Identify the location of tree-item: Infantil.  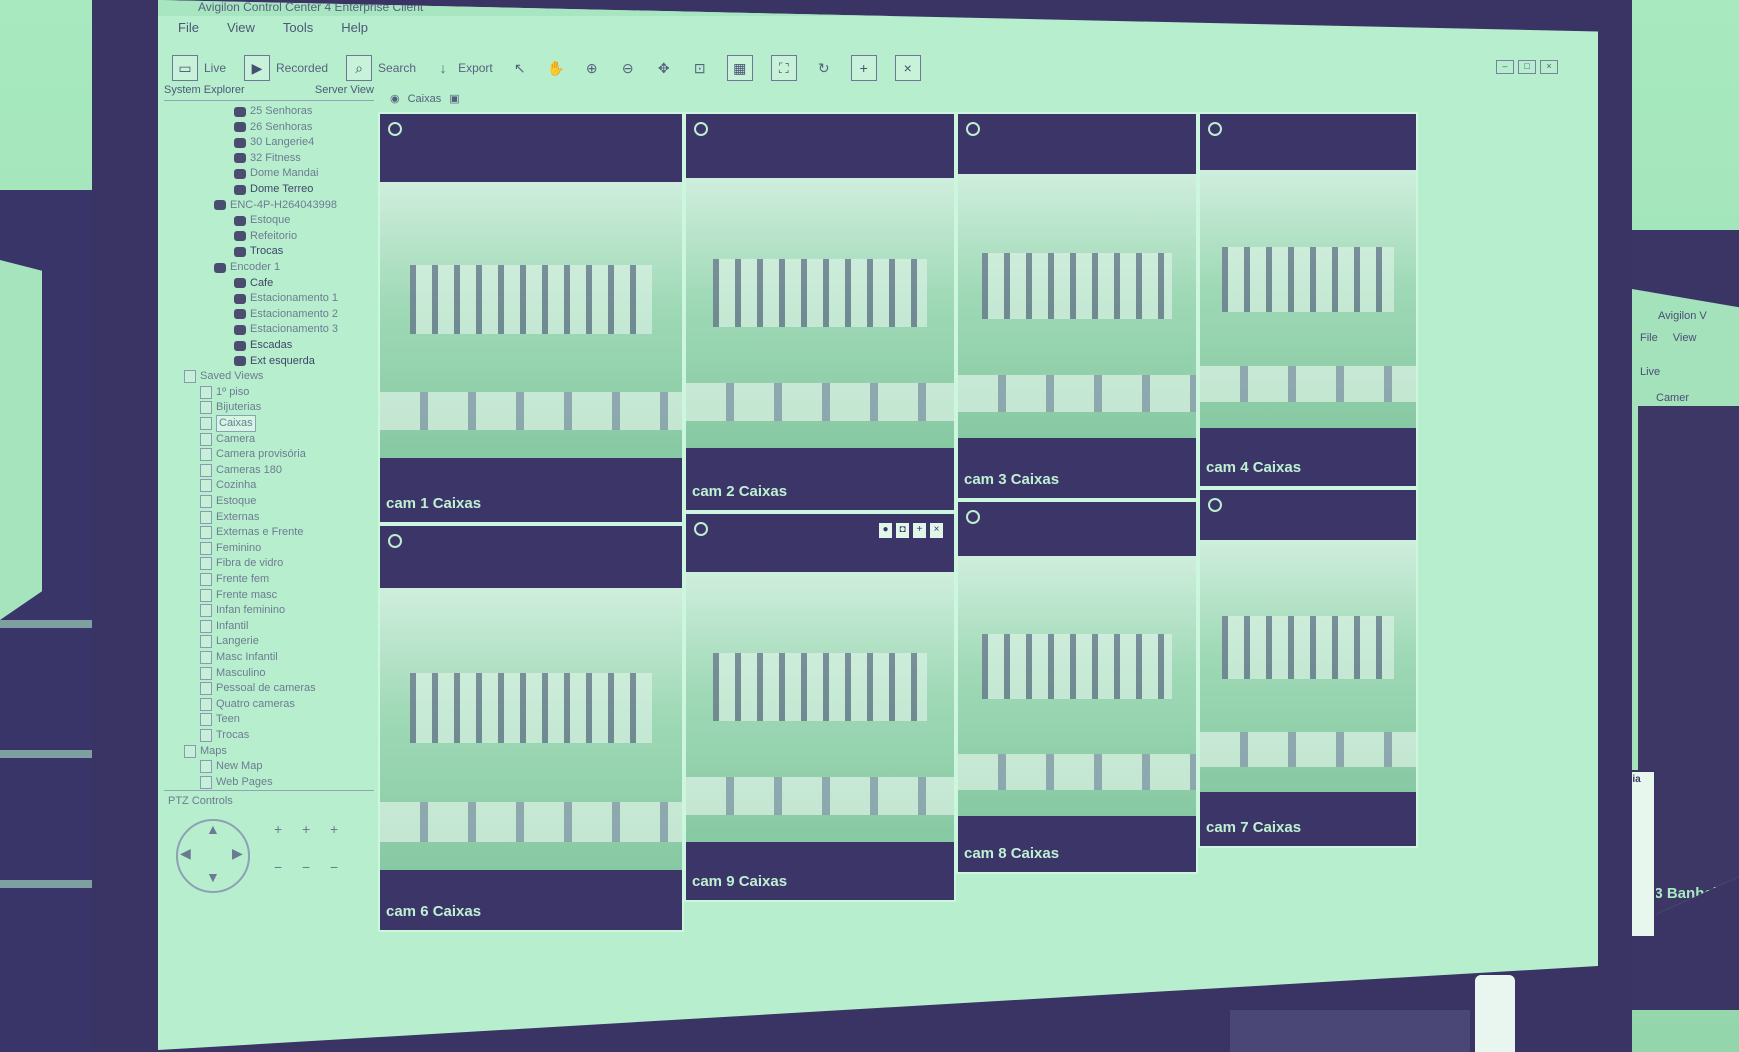
(224, 626).